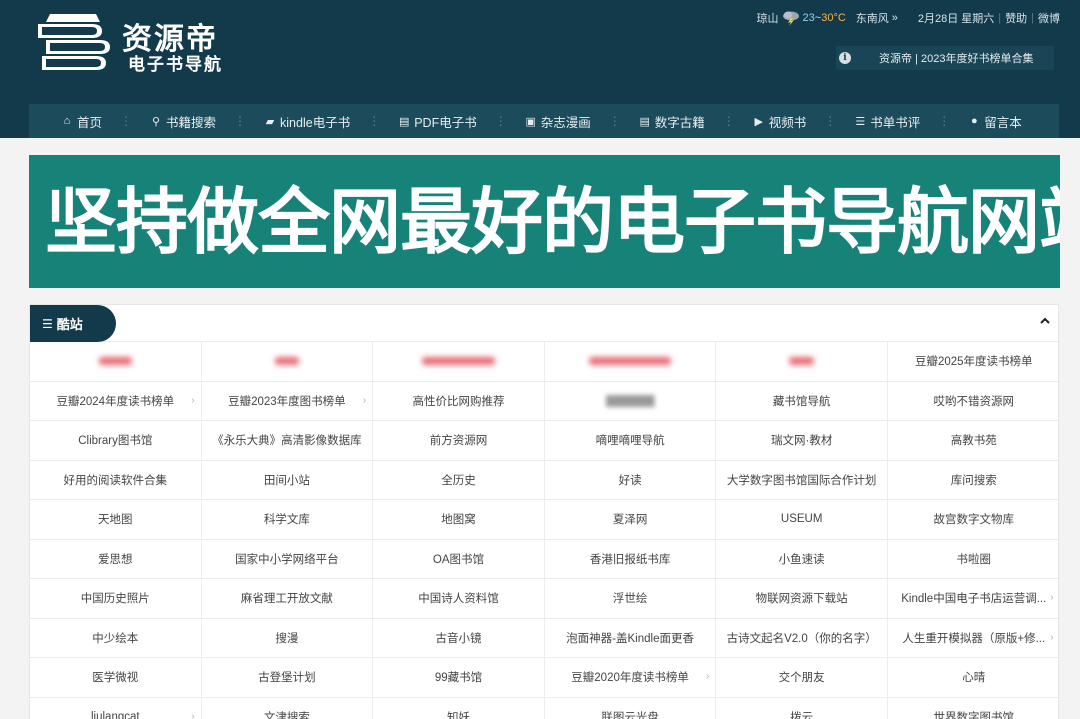 The image size is (1080, 719). What do you see at coordinates (287, 401) in the screenshot?
I see `site-link: 豆瓣2023年度图书榜单 ›` at bounding box center [287, 401].